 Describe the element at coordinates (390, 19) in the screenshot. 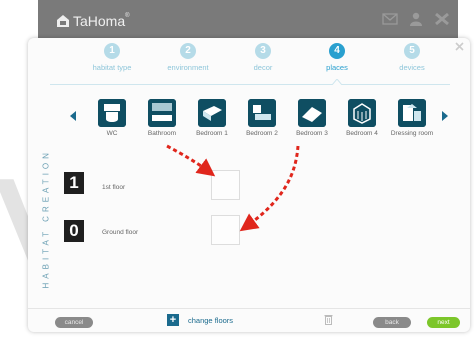

I see `mail-icon` at that location.